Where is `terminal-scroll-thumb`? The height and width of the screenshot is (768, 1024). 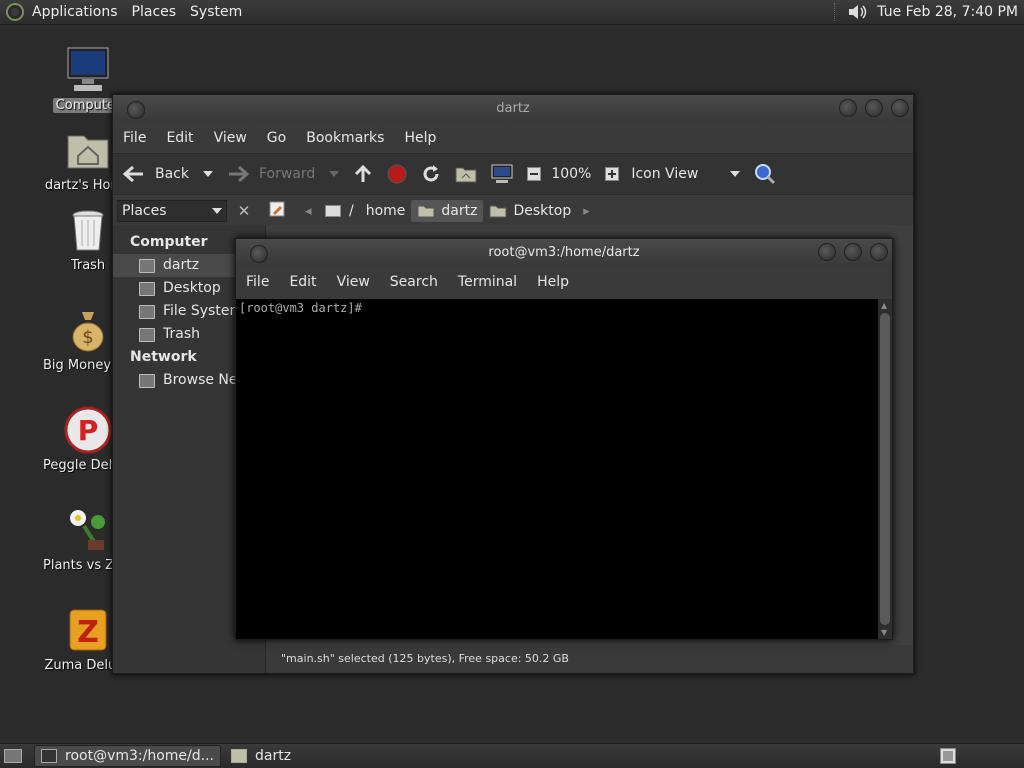 terminal-scroll-thumb is located at coordinates (885, 469).